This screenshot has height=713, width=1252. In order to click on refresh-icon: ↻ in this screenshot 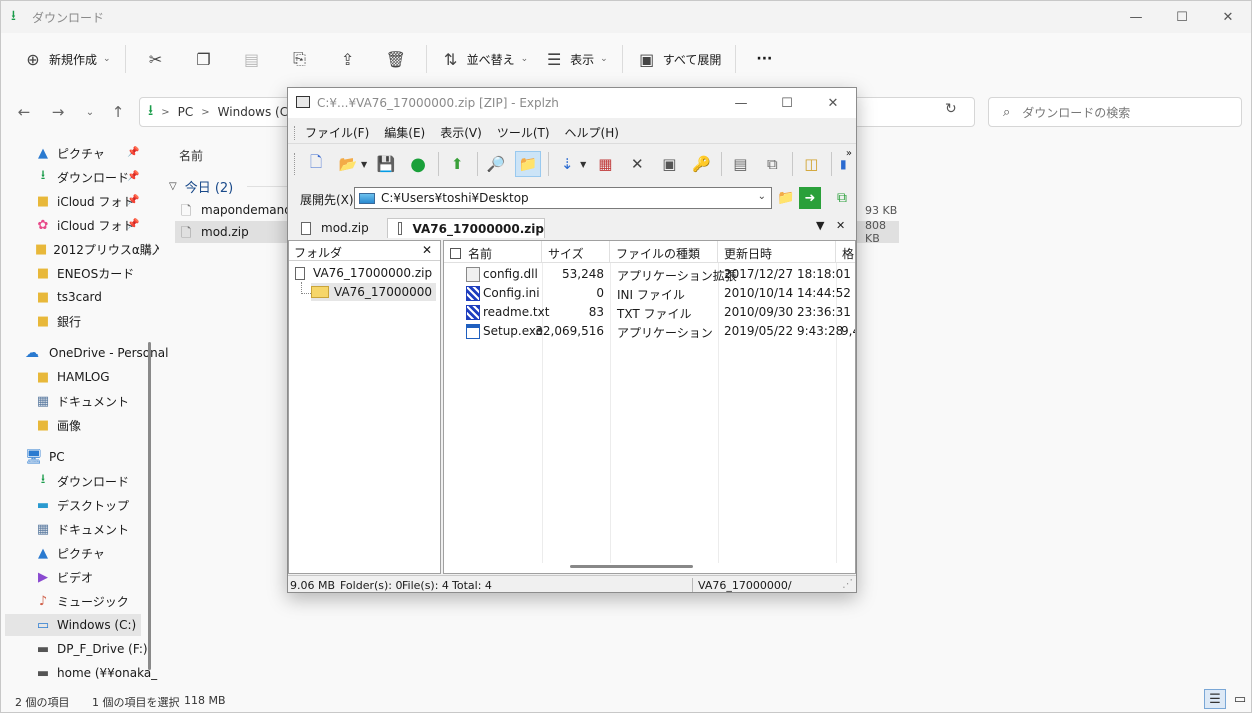, I will do `click(951, 109)`.